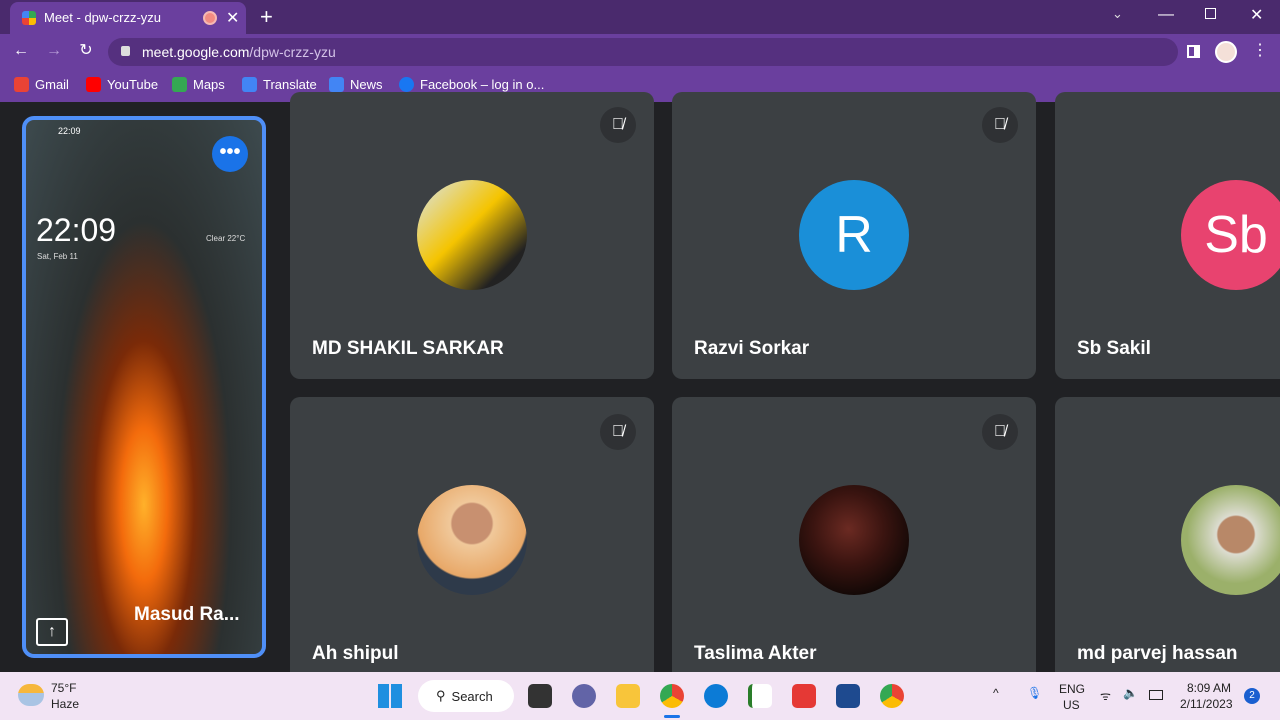  I want to click on bookmark-youtube: YouTube, so click(122, 84).